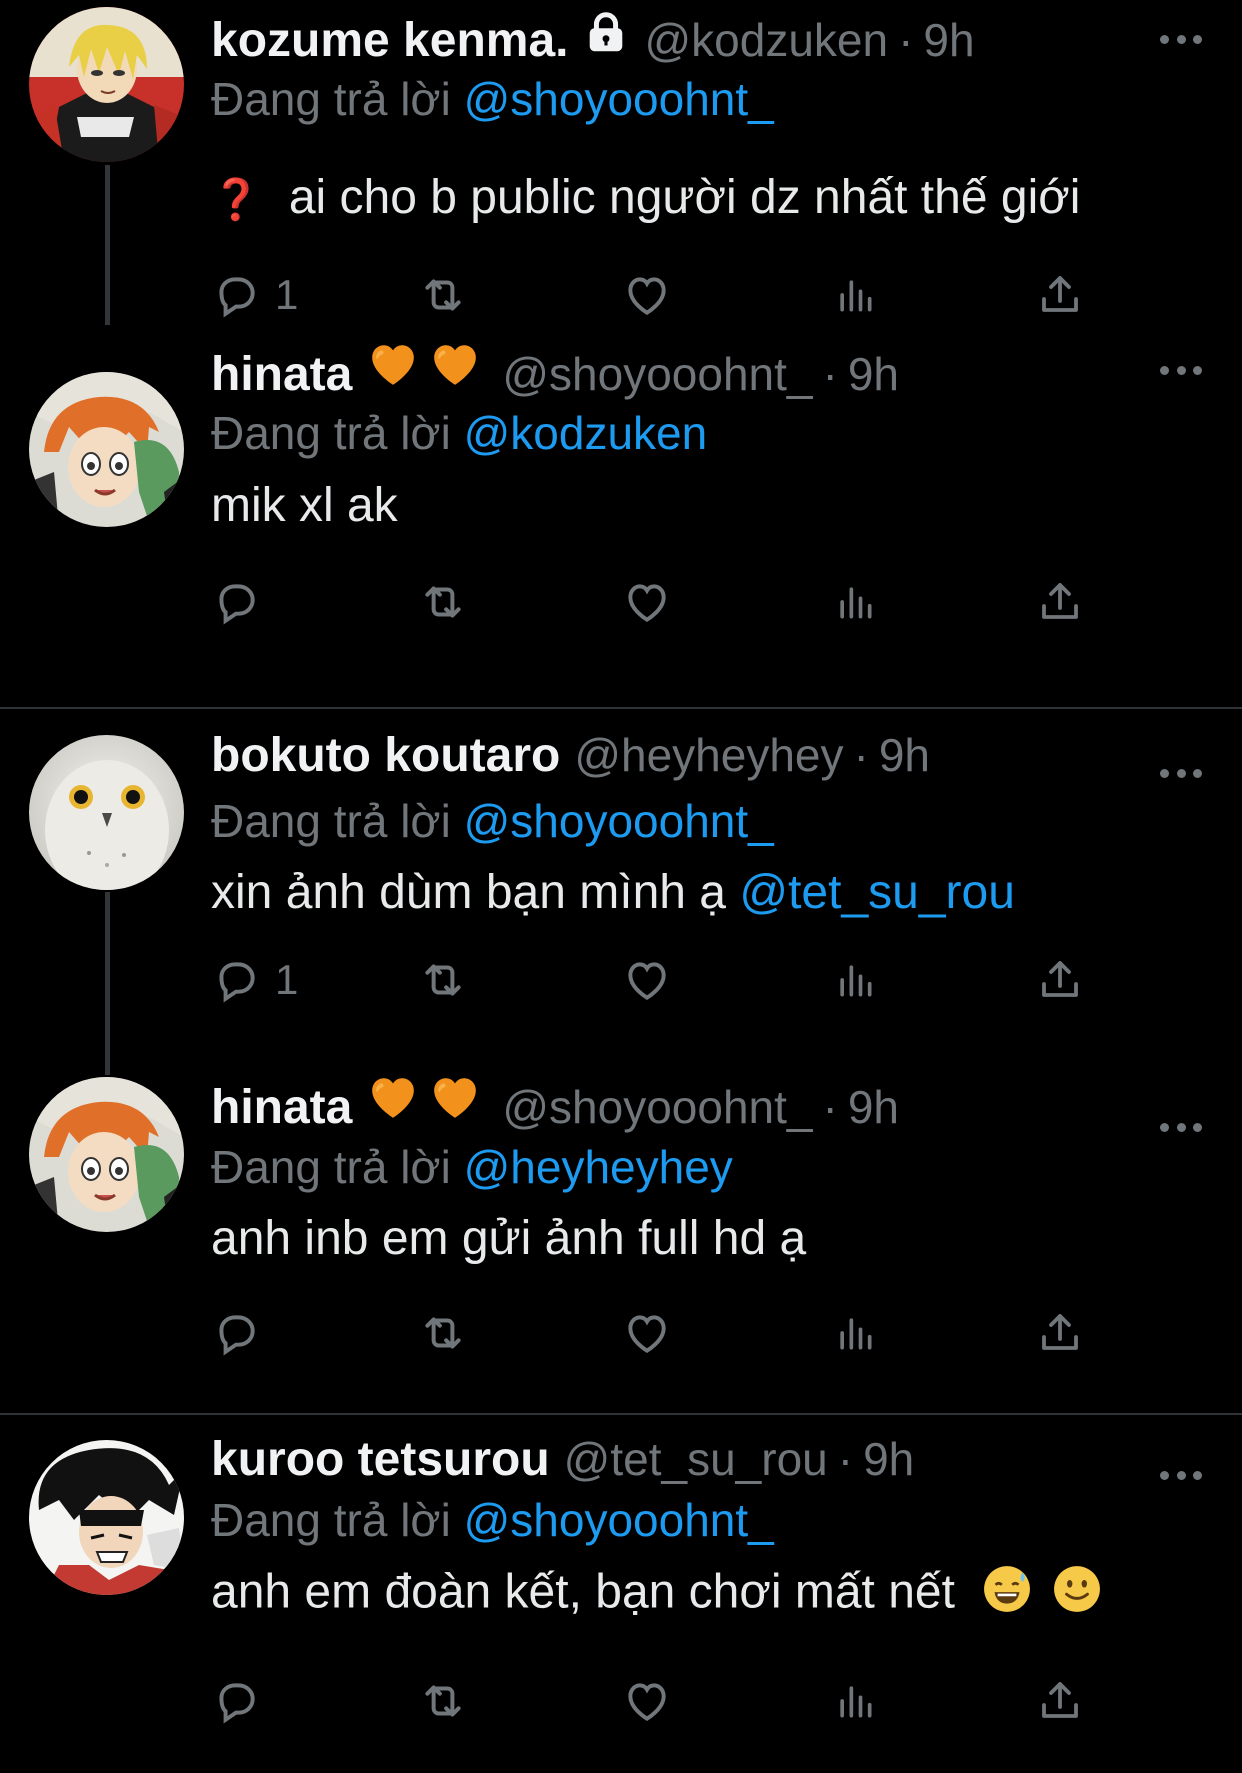  Describe the element at coordinates (380, 1459) in the screenshot. I see `display-name: kuroo tetsurou` at that location.